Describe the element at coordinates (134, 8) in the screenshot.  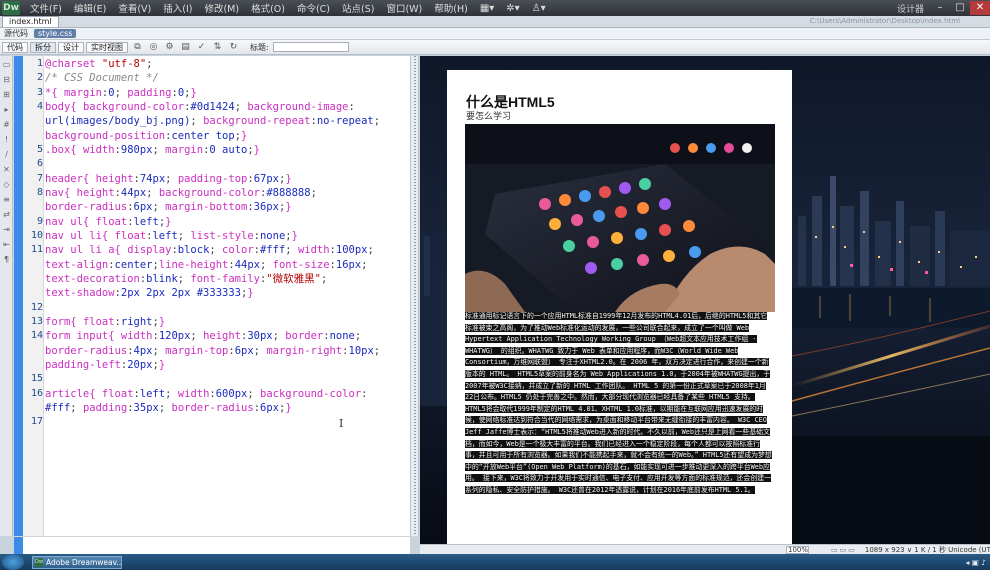
I see `menu-view: 查看(V)` at that location.